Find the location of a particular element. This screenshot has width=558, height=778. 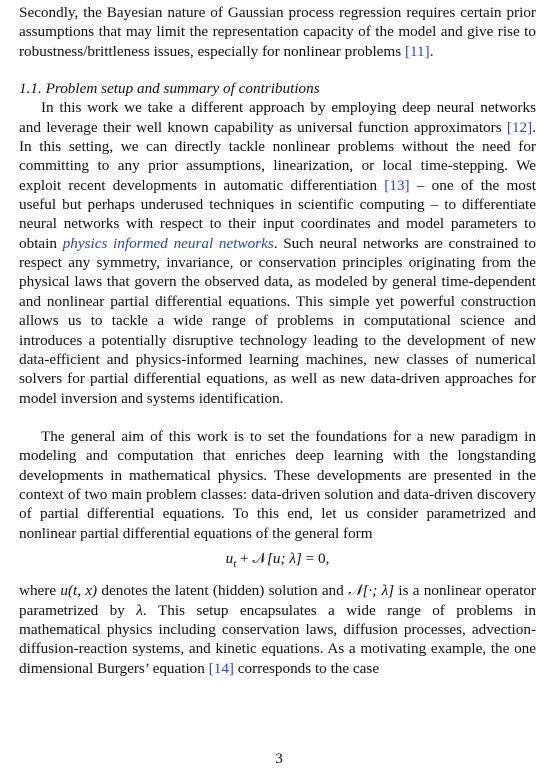

equation-plus: + is located at coordinates (244, 558).